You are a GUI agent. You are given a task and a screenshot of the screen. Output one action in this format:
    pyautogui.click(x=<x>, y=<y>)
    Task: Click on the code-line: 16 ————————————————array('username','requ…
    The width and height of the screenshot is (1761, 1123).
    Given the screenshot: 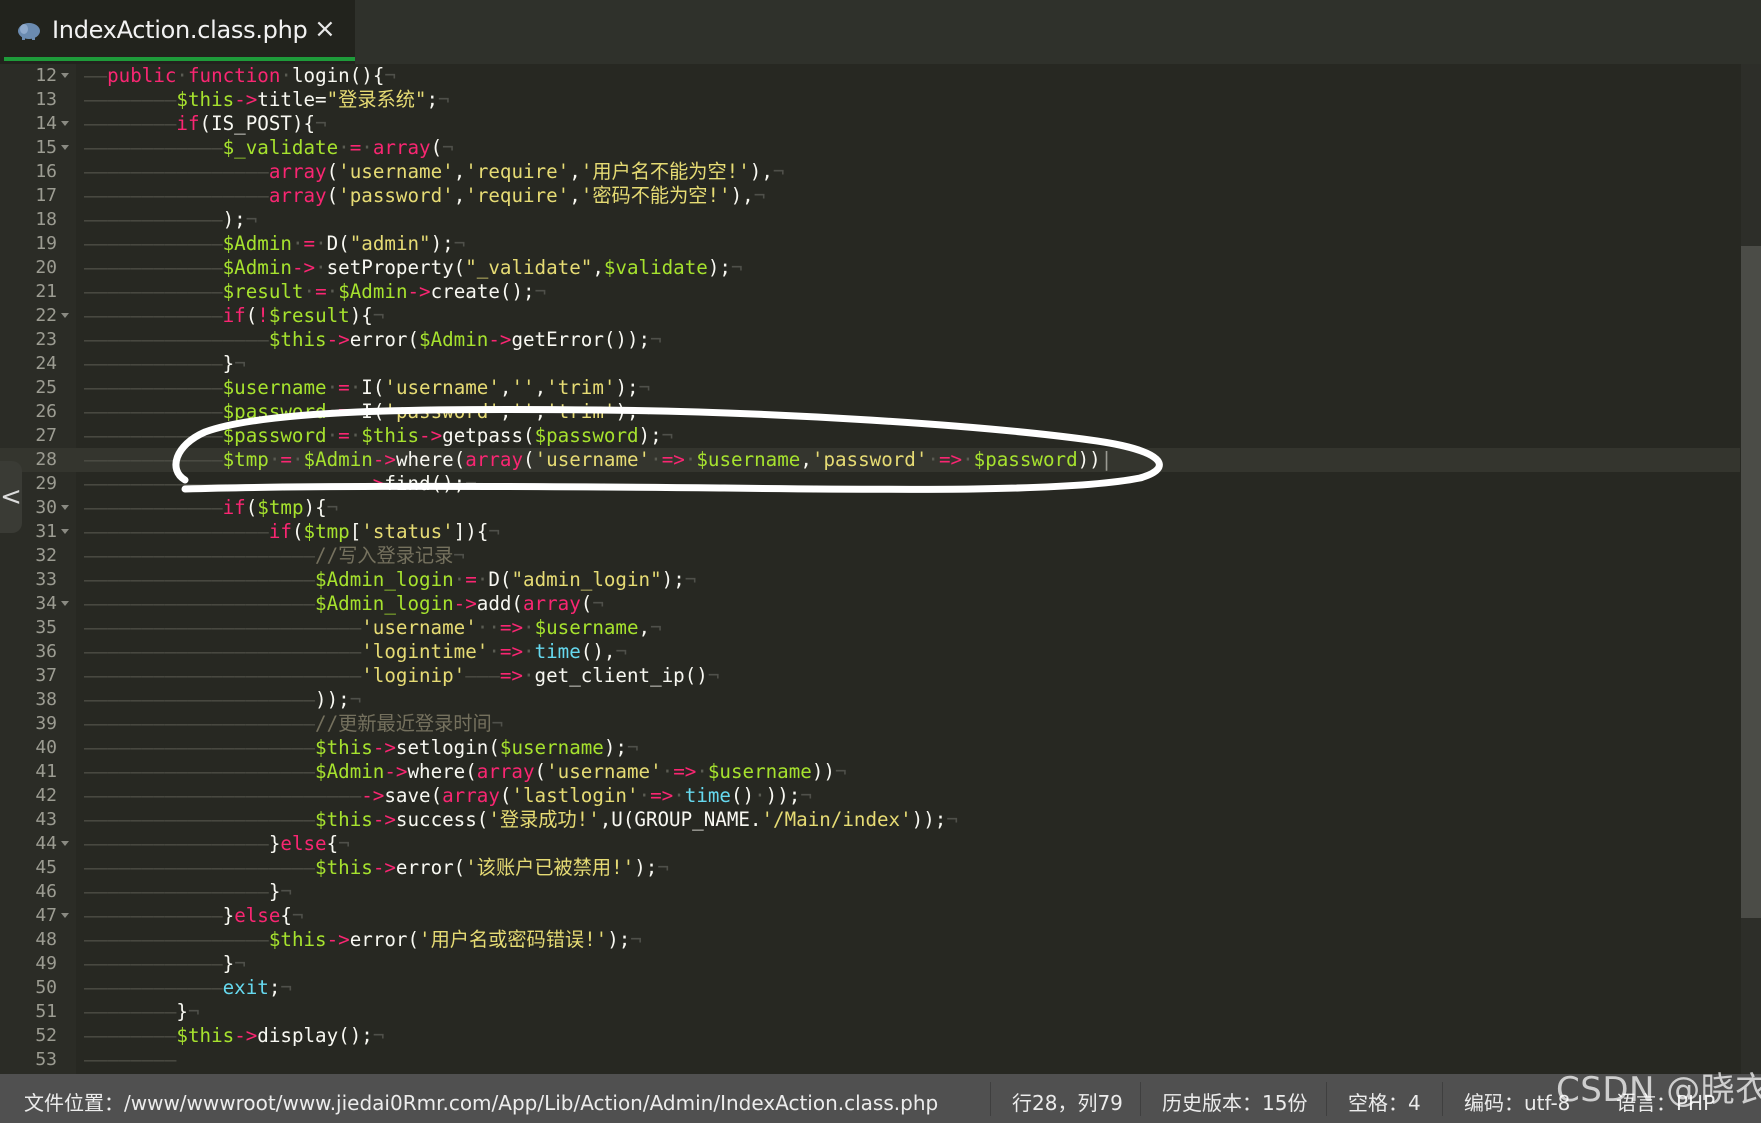 What is the action you would take?
    pyautogui.click(x=870, y=172)
    